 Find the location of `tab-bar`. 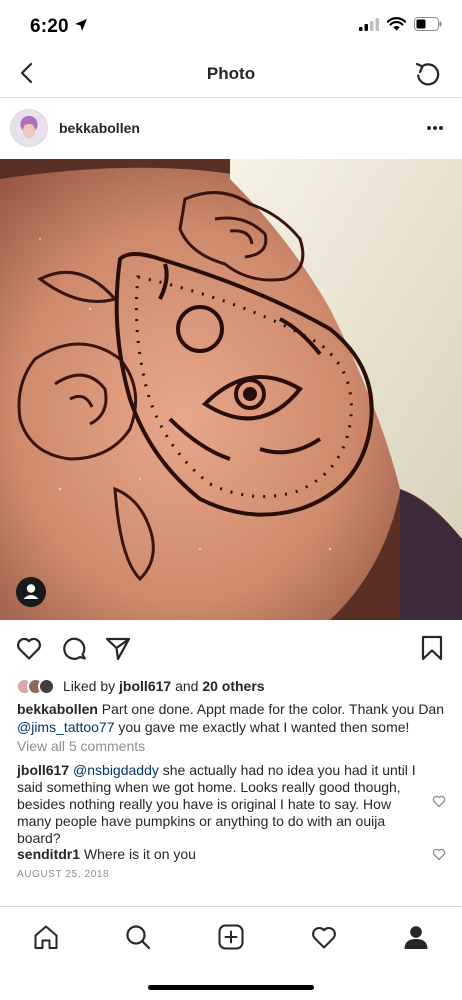

tab-bar is located at coordinates (231, 953).